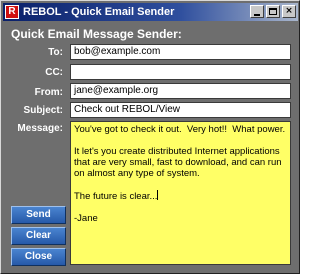  Describe the element at coordinates (180, 52) in the screenshot. I see `to-field: bob@example.com` at that location.